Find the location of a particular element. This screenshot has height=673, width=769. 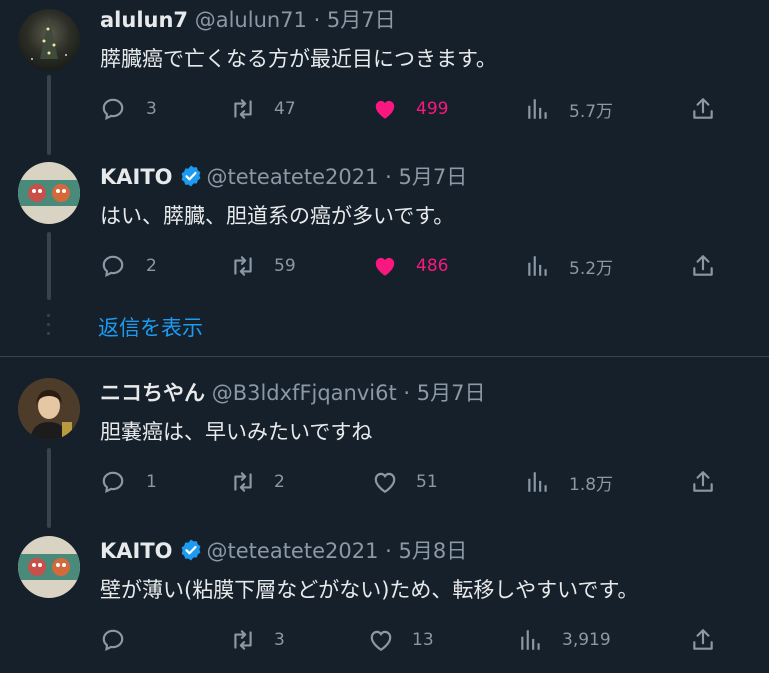

like-count: 499 is located at coordinates (432, 109).